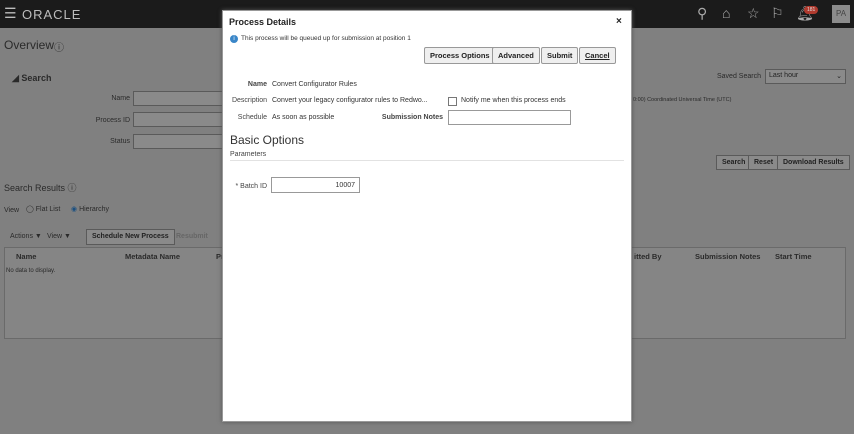  I want to click on radio-flat-list: ◯ Flat List, so click(43, 209).